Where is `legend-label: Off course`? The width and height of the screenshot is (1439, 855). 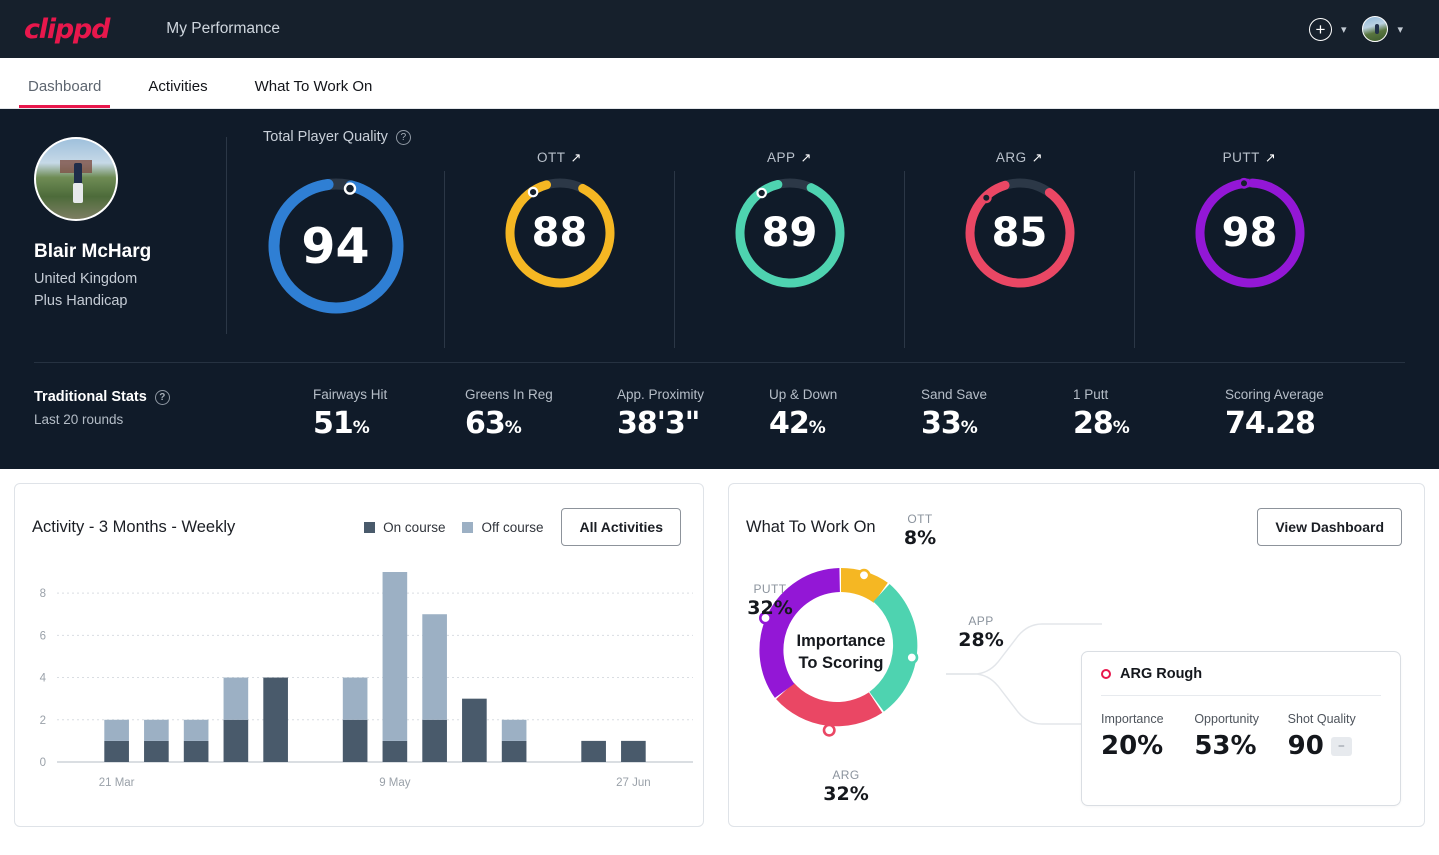 legend-label: Off course is located at coordinates (512, 527).